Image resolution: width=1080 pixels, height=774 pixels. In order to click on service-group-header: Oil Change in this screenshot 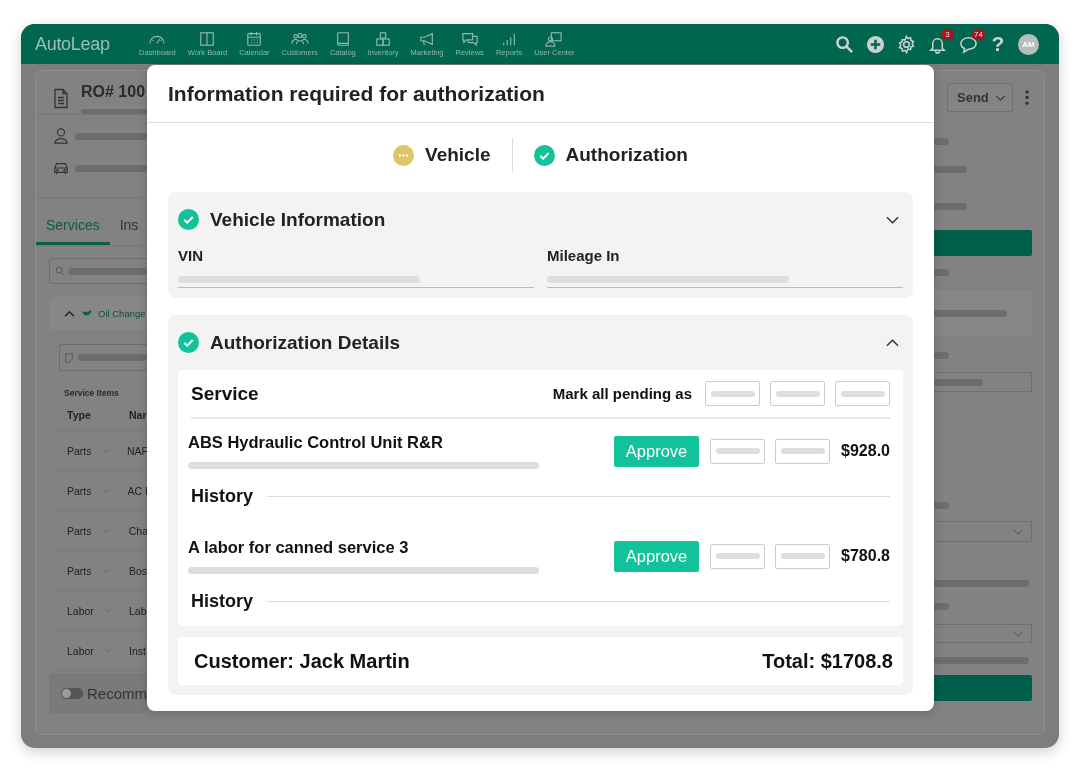, I will do `click(98, 313)`.